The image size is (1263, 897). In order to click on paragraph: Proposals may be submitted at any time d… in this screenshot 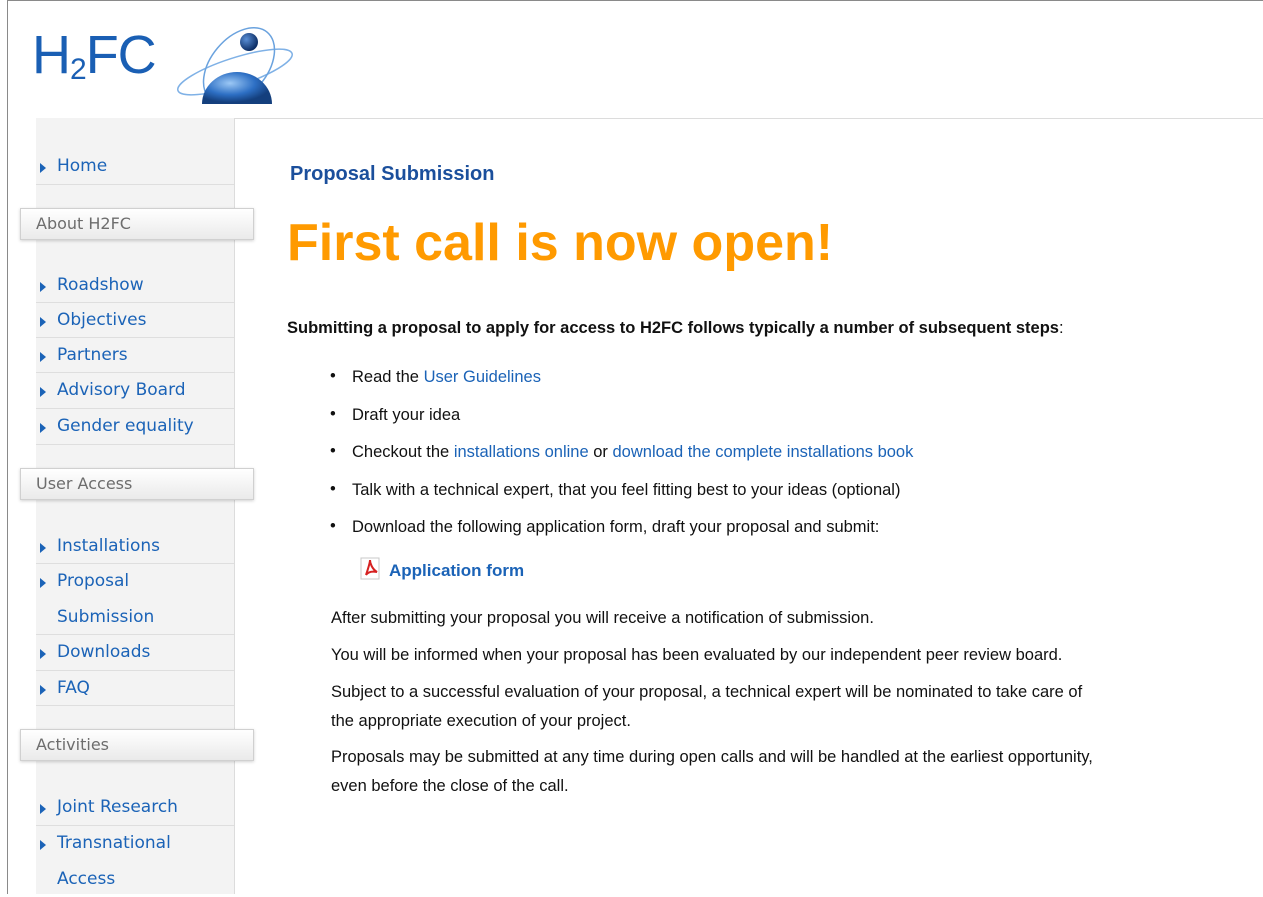, I will do `click(712, 757)`.